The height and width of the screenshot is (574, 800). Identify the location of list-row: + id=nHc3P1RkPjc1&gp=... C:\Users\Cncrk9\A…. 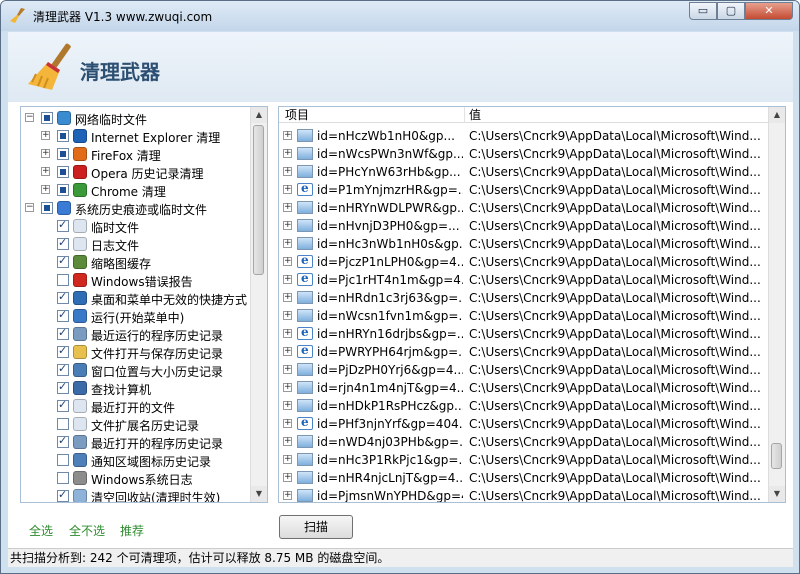
(524, 460).